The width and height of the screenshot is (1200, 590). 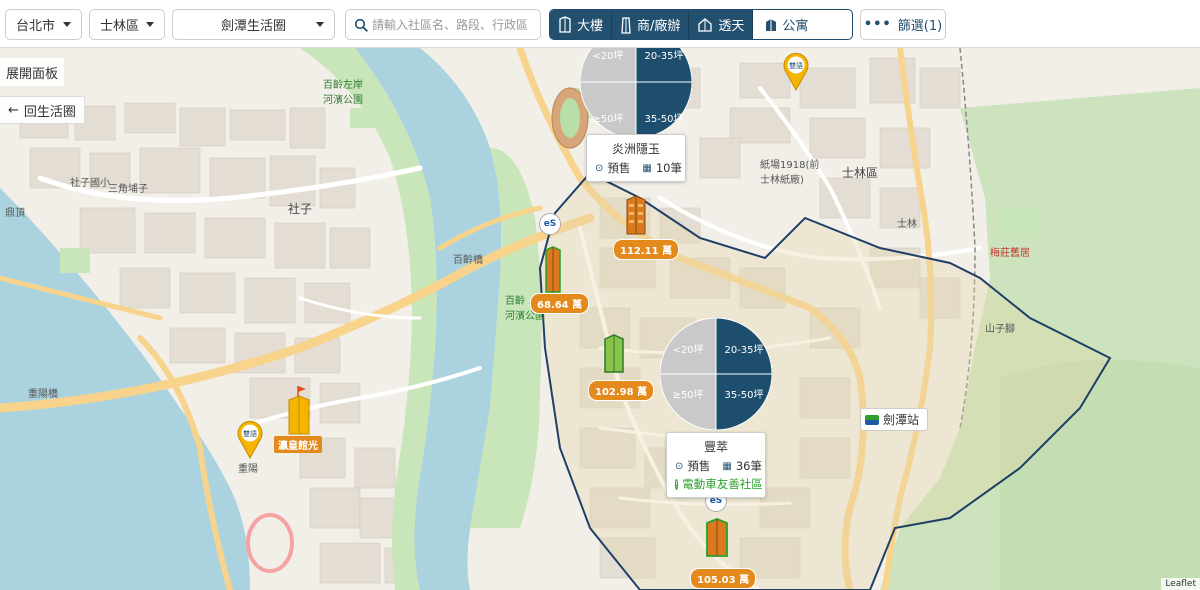 I want to click on pie-chart-1: <20坪 20-35坪 ≥50坪 35-50坪, so click(x=636, y=93).